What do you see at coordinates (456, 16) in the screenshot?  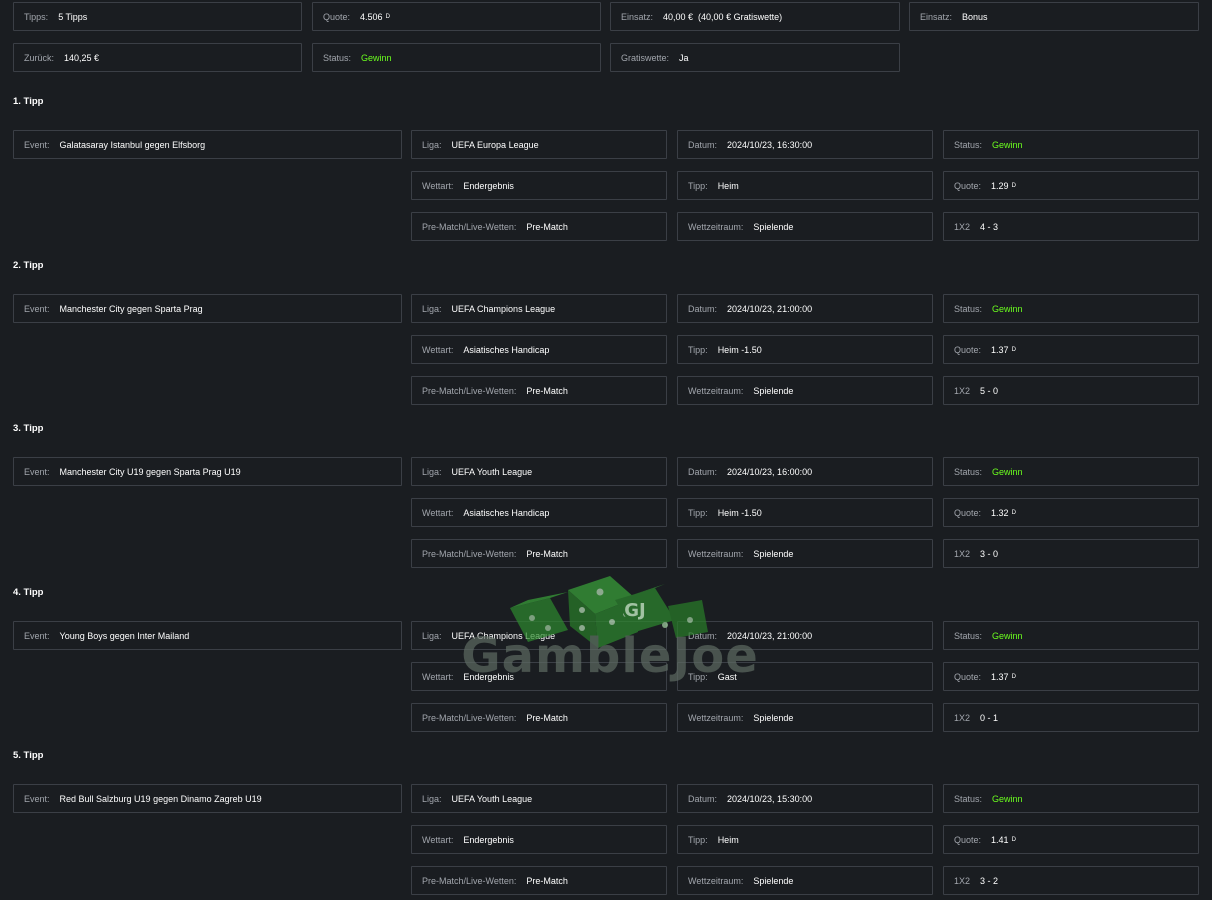 I see `summary-quote: Quote: 4.506 D` at bounding box center [456, 16].